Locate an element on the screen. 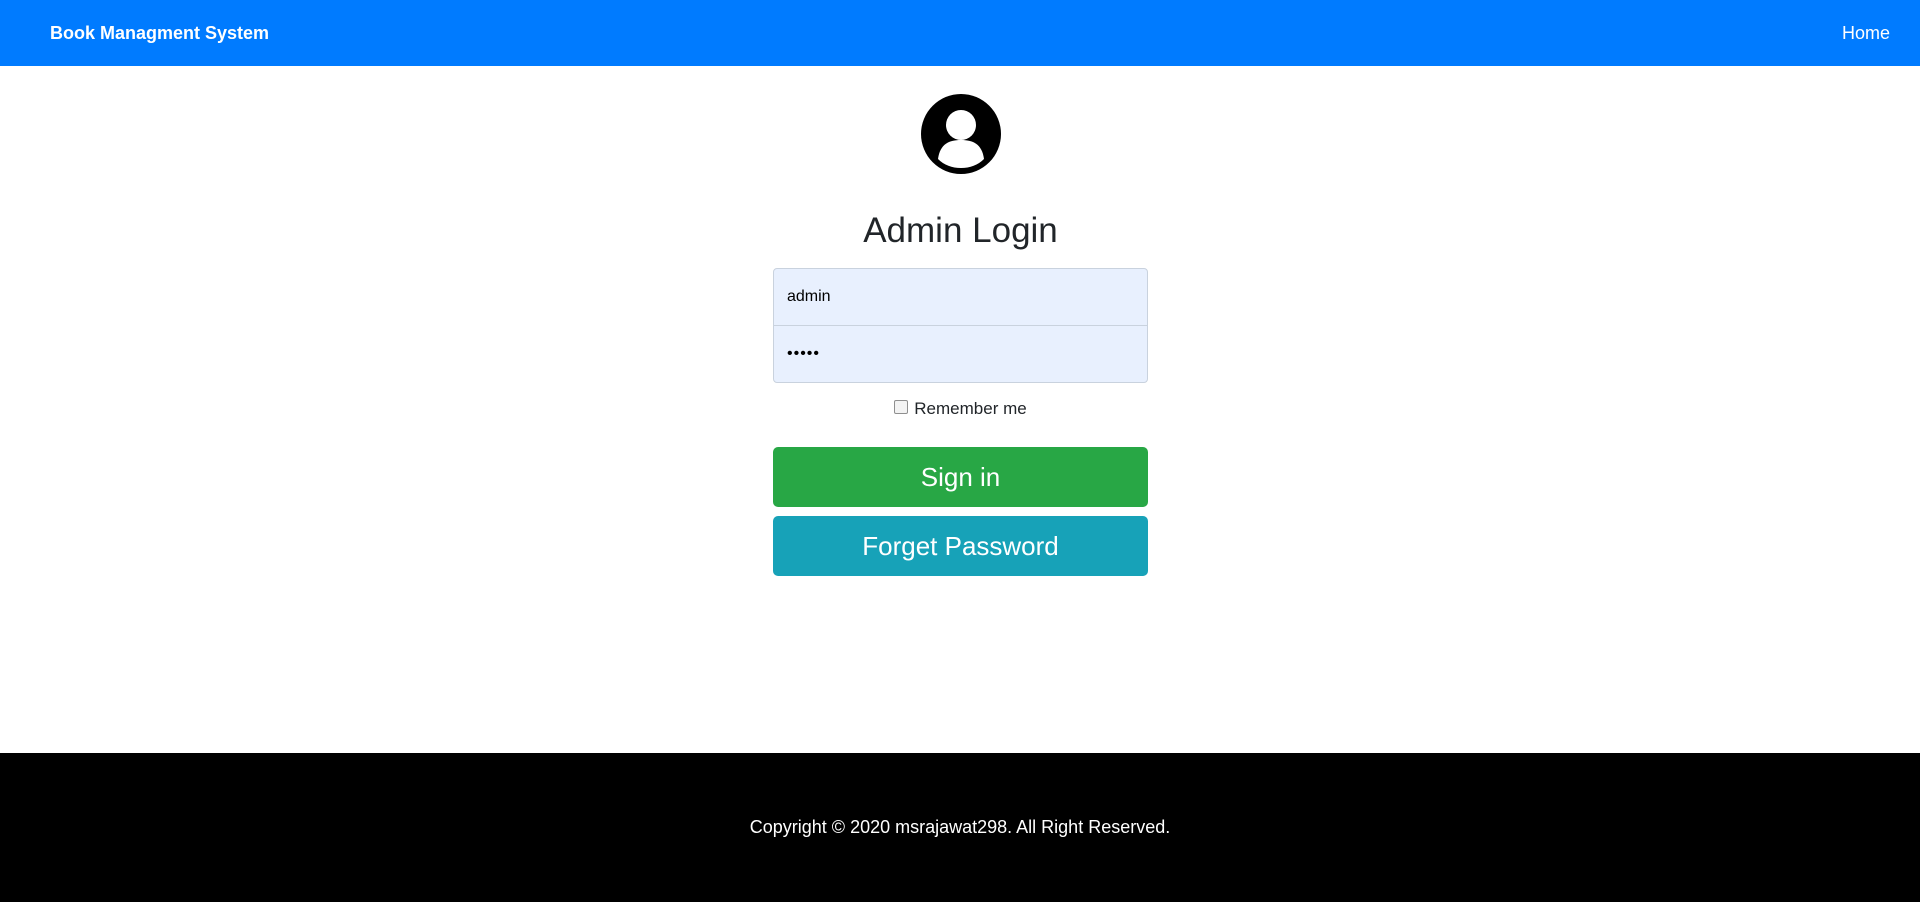  top-navbar: Book Managment System Home is located at coordinates (960, 33).